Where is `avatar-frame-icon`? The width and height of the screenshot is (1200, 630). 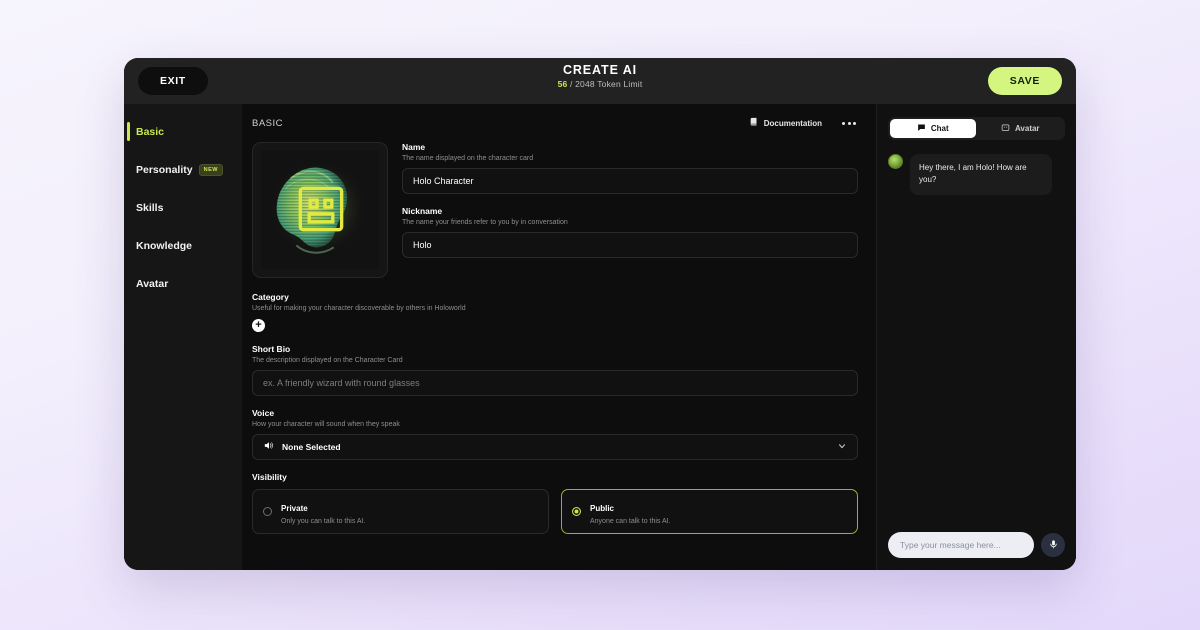 avatar-frame-icon is located at coordinates (1005, 128).